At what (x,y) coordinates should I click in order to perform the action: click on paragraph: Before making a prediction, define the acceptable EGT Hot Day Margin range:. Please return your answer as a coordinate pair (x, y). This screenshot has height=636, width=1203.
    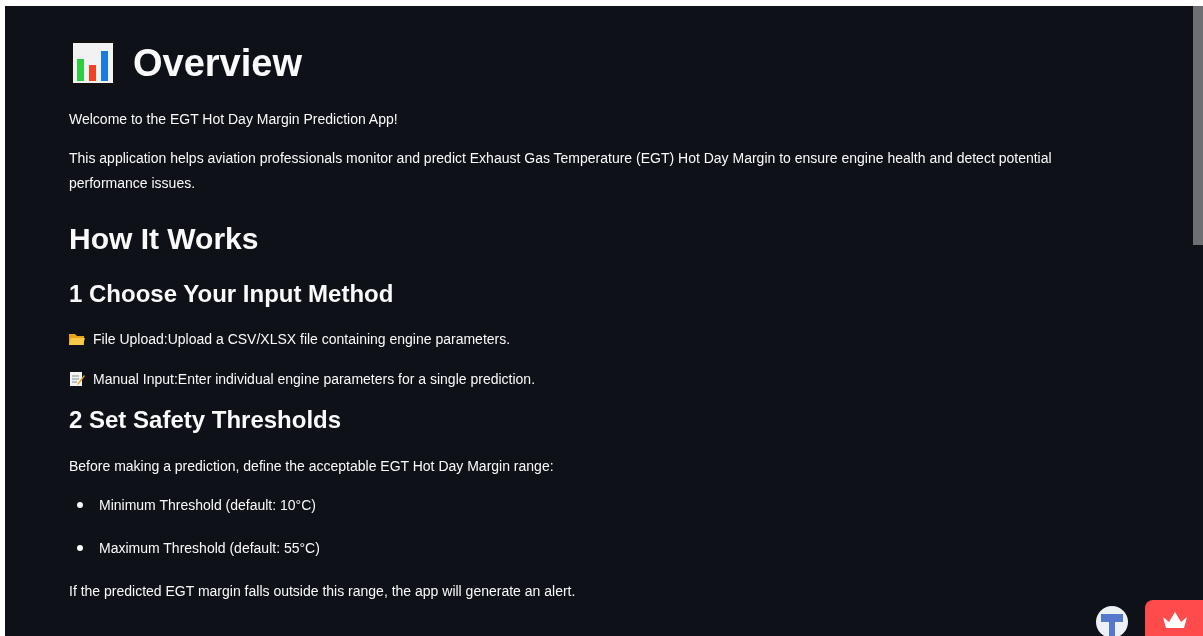
    Looking at the image, I should click on (312, 466).